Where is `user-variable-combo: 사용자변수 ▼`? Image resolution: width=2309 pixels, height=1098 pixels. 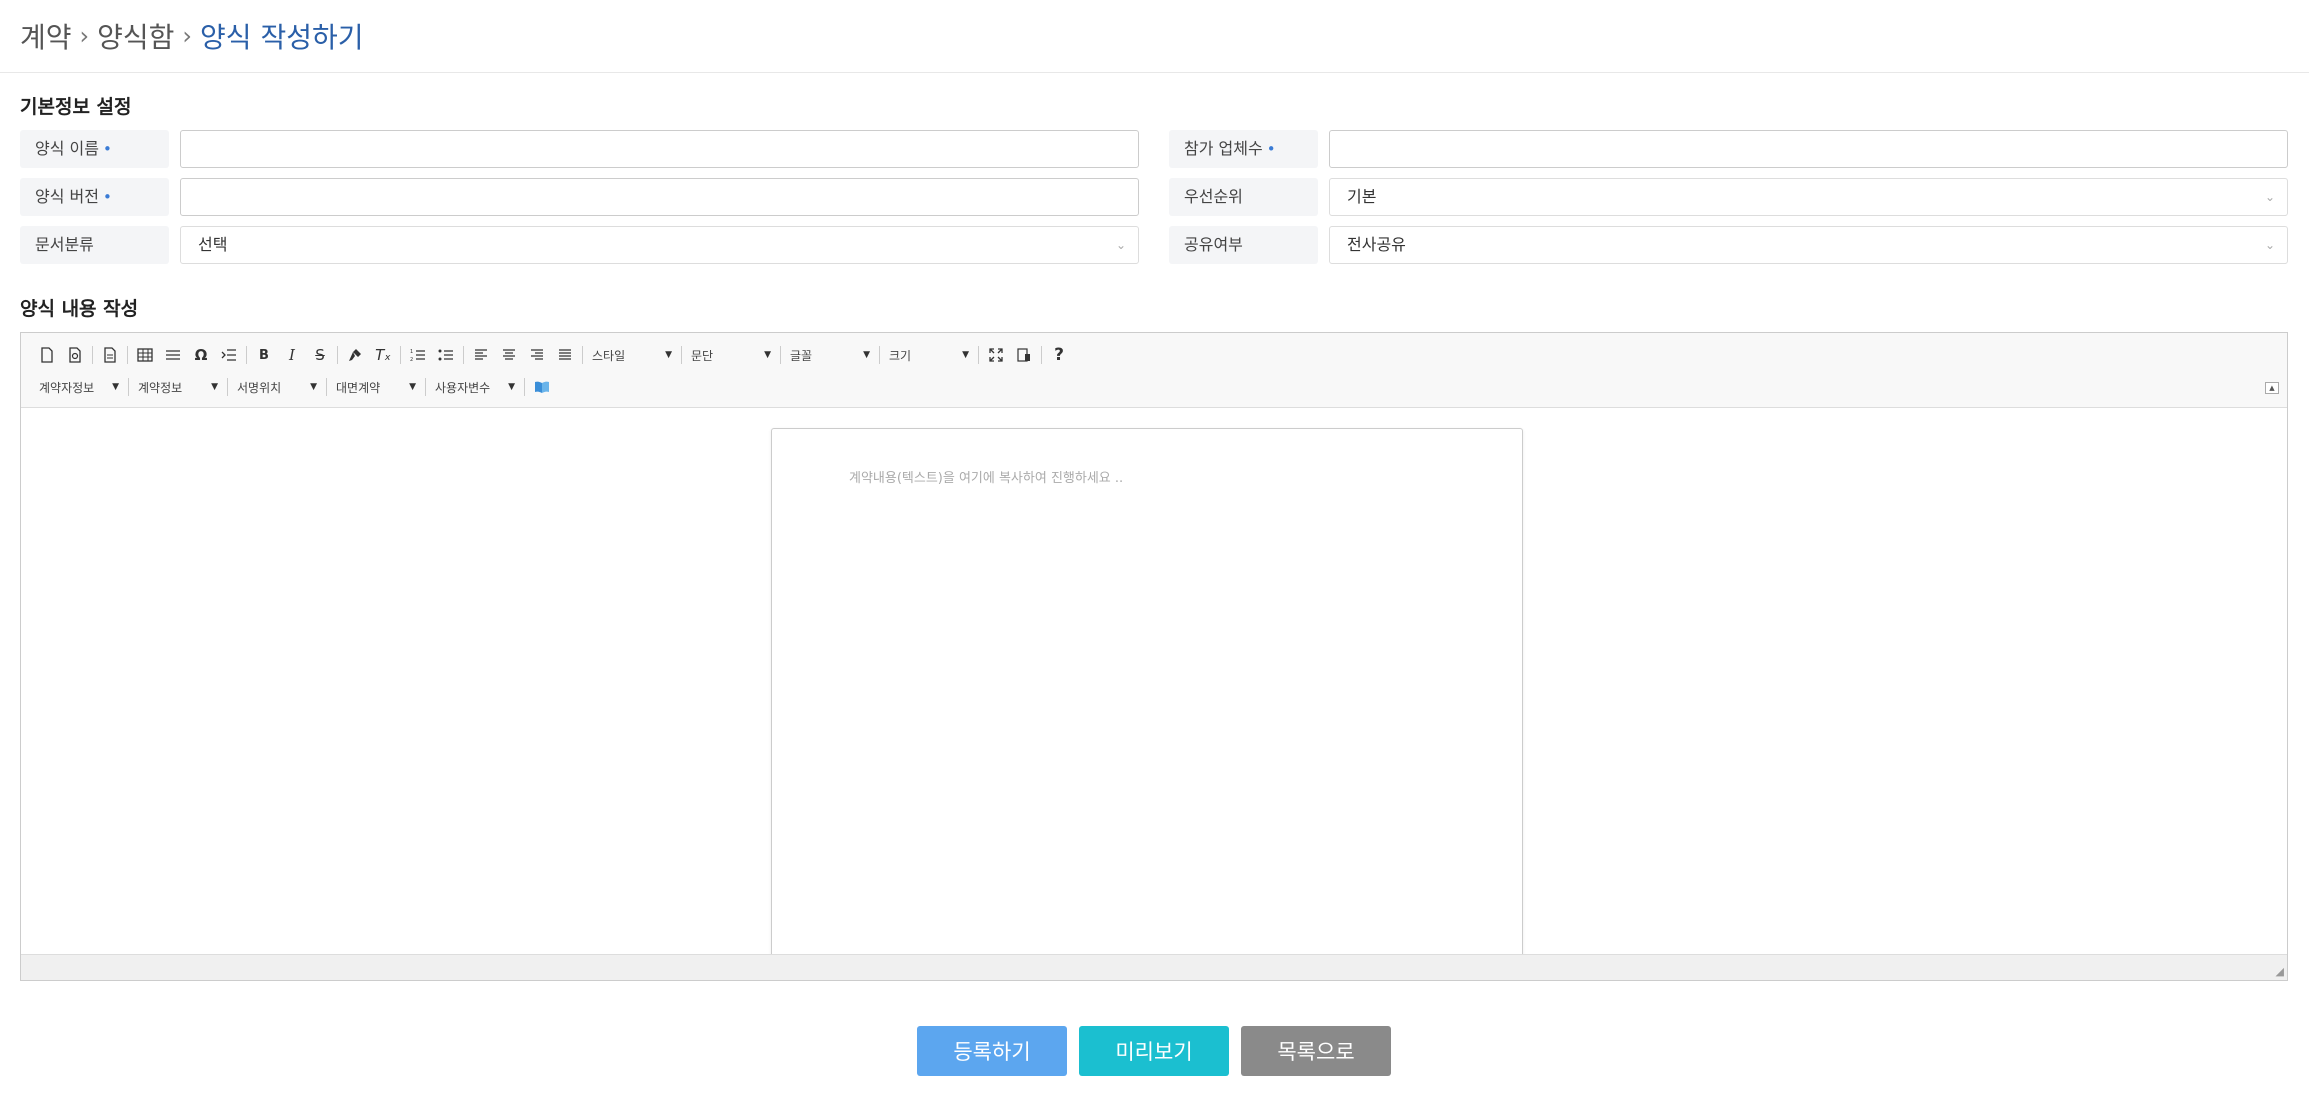 user-variable-combo: 사용자변수 ▼ is located at coordinates (475, 387).